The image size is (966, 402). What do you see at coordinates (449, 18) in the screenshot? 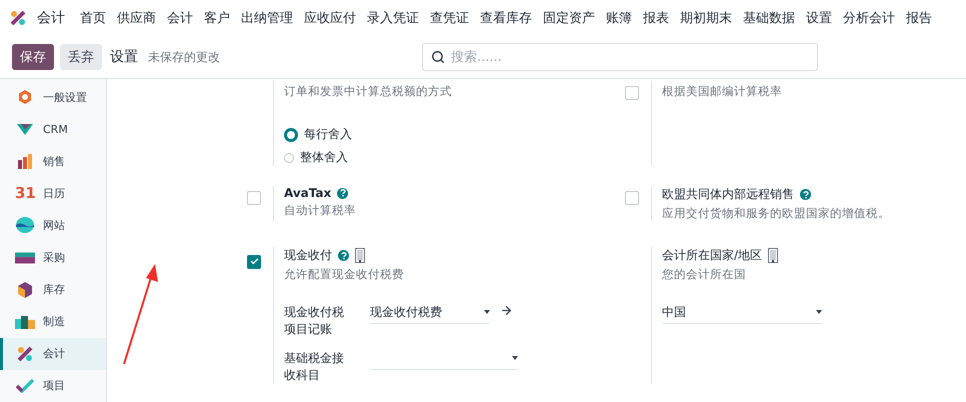
I see `menu-item: 查凭证` at bounding box center [449, 18].